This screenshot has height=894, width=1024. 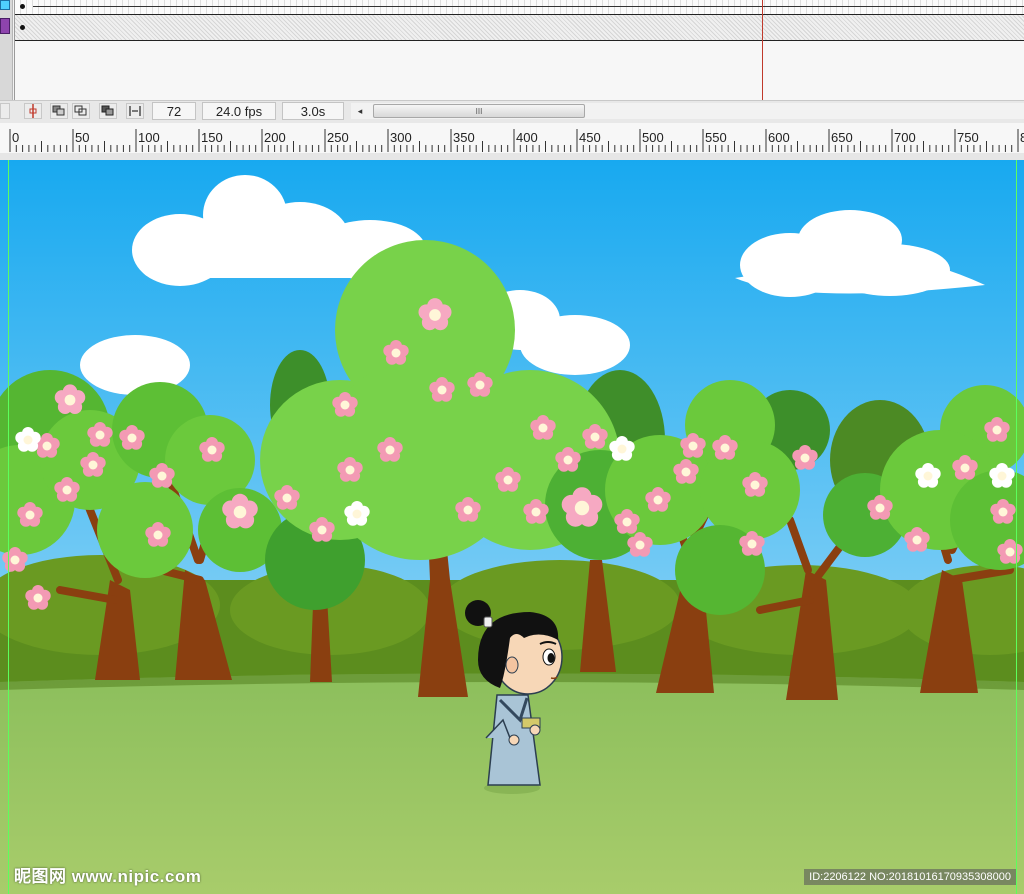 I want to click on ruler-label: 50, so click(x=82, y=137).